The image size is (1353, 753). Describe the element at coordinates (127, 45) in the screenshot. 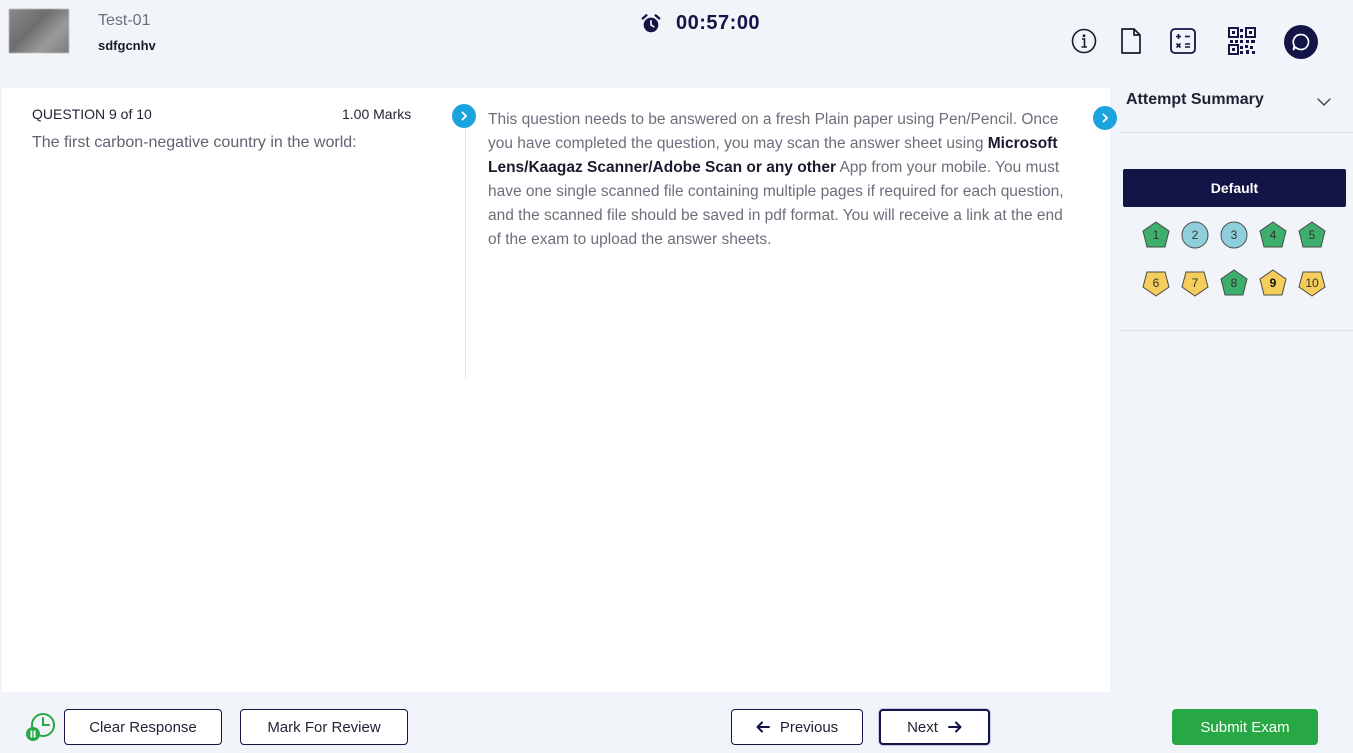

I see `user-name: sdfgcnhv` at that location.